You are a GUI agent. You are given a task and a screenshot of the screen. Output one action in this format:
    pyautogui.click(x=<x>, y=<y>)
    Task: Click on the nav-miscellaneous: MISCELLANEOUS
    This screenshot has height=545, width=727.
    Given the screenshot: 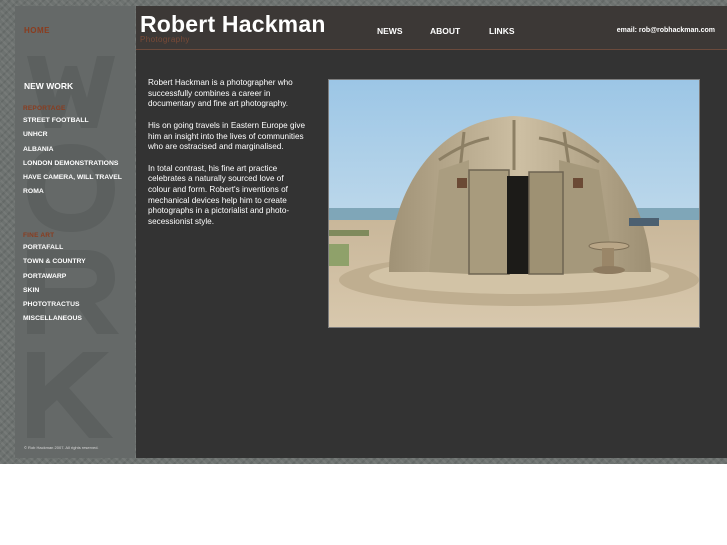 What is the action you would take?
    pyautogui.click(x=54, y=319)
    